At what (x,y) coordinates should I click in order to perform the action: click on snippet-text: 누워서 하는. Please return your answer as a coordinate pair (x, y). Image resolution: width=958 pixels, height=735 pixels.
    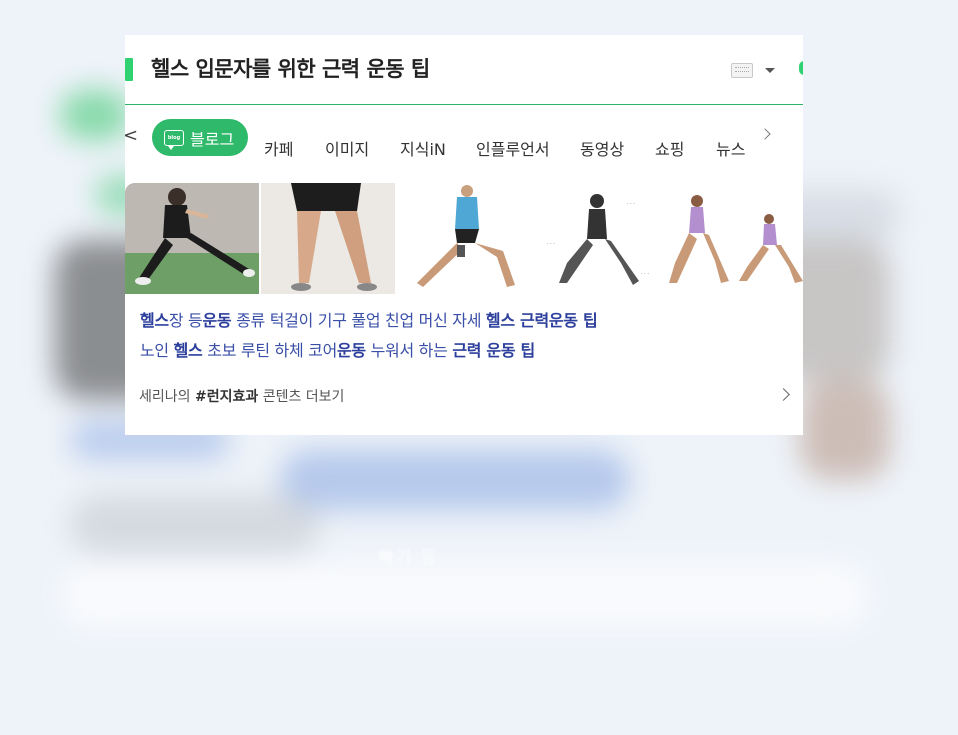
    Looking at the image, I should click on (409, 350).